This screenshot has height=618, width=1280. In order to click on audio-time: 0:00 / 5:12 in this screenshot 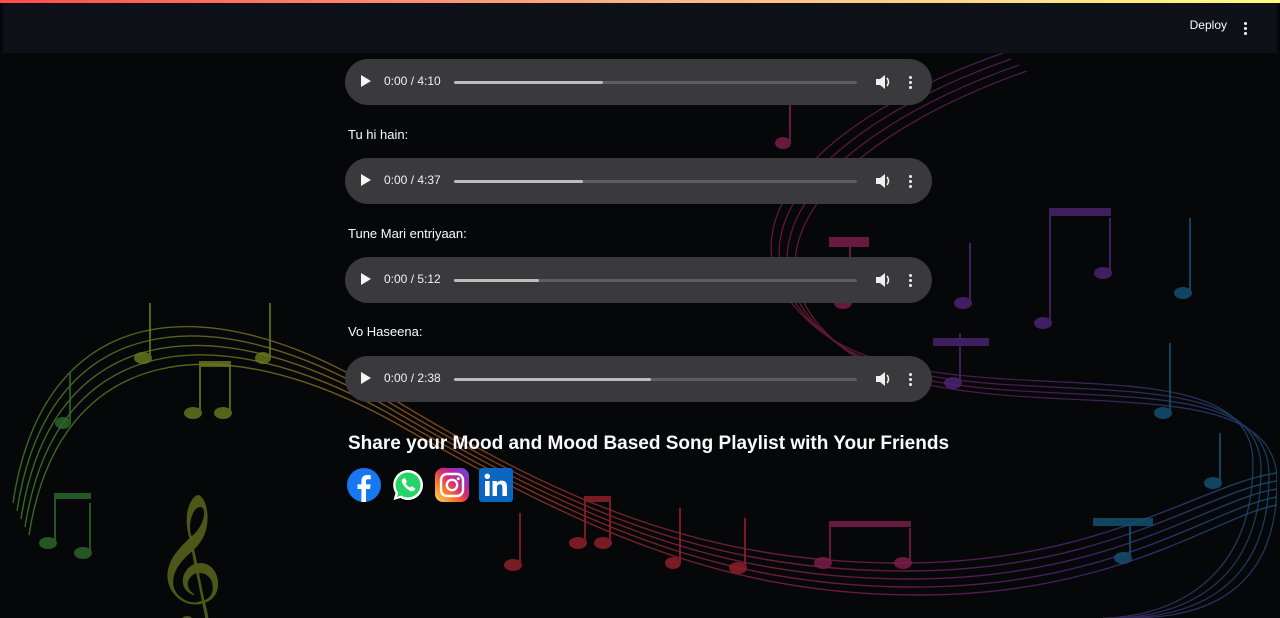, I will do `click(412, 279)`.